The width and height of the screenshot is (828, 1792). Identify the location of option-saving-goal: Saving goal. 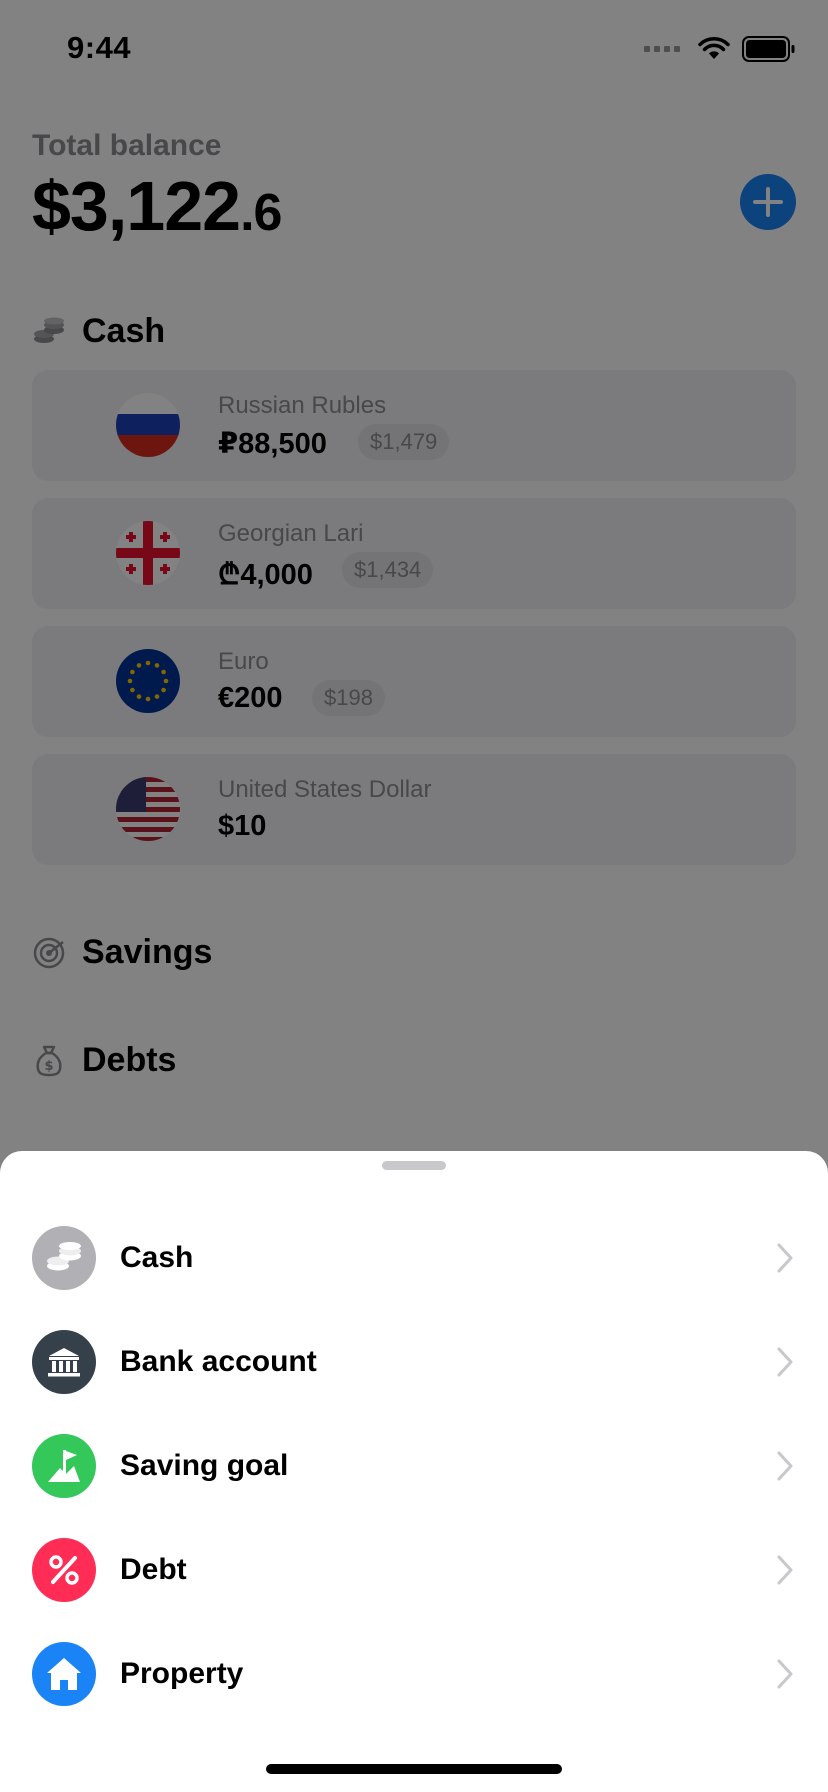
(414, 1466).